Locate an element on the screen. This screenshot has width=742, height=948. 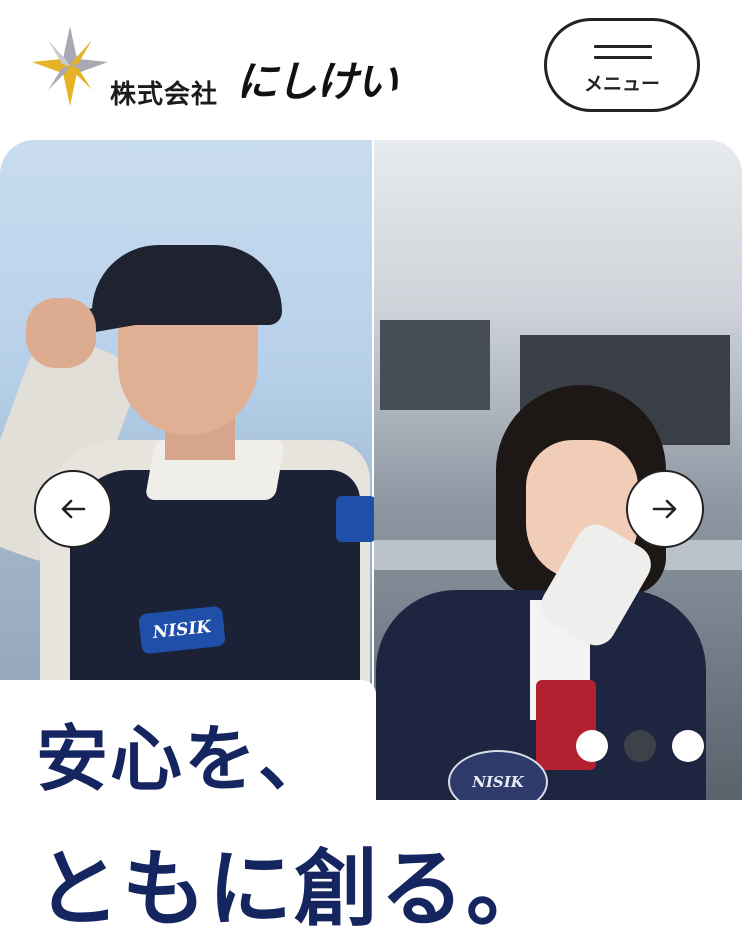
site-logo: 株式会社 にしけい is located at coordinates (232, 68).